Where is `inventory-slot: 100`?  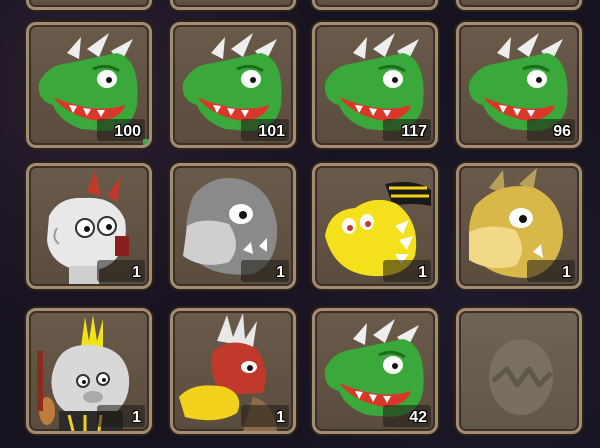 inventory-slot: 100 is located at coordinates (89, 85).